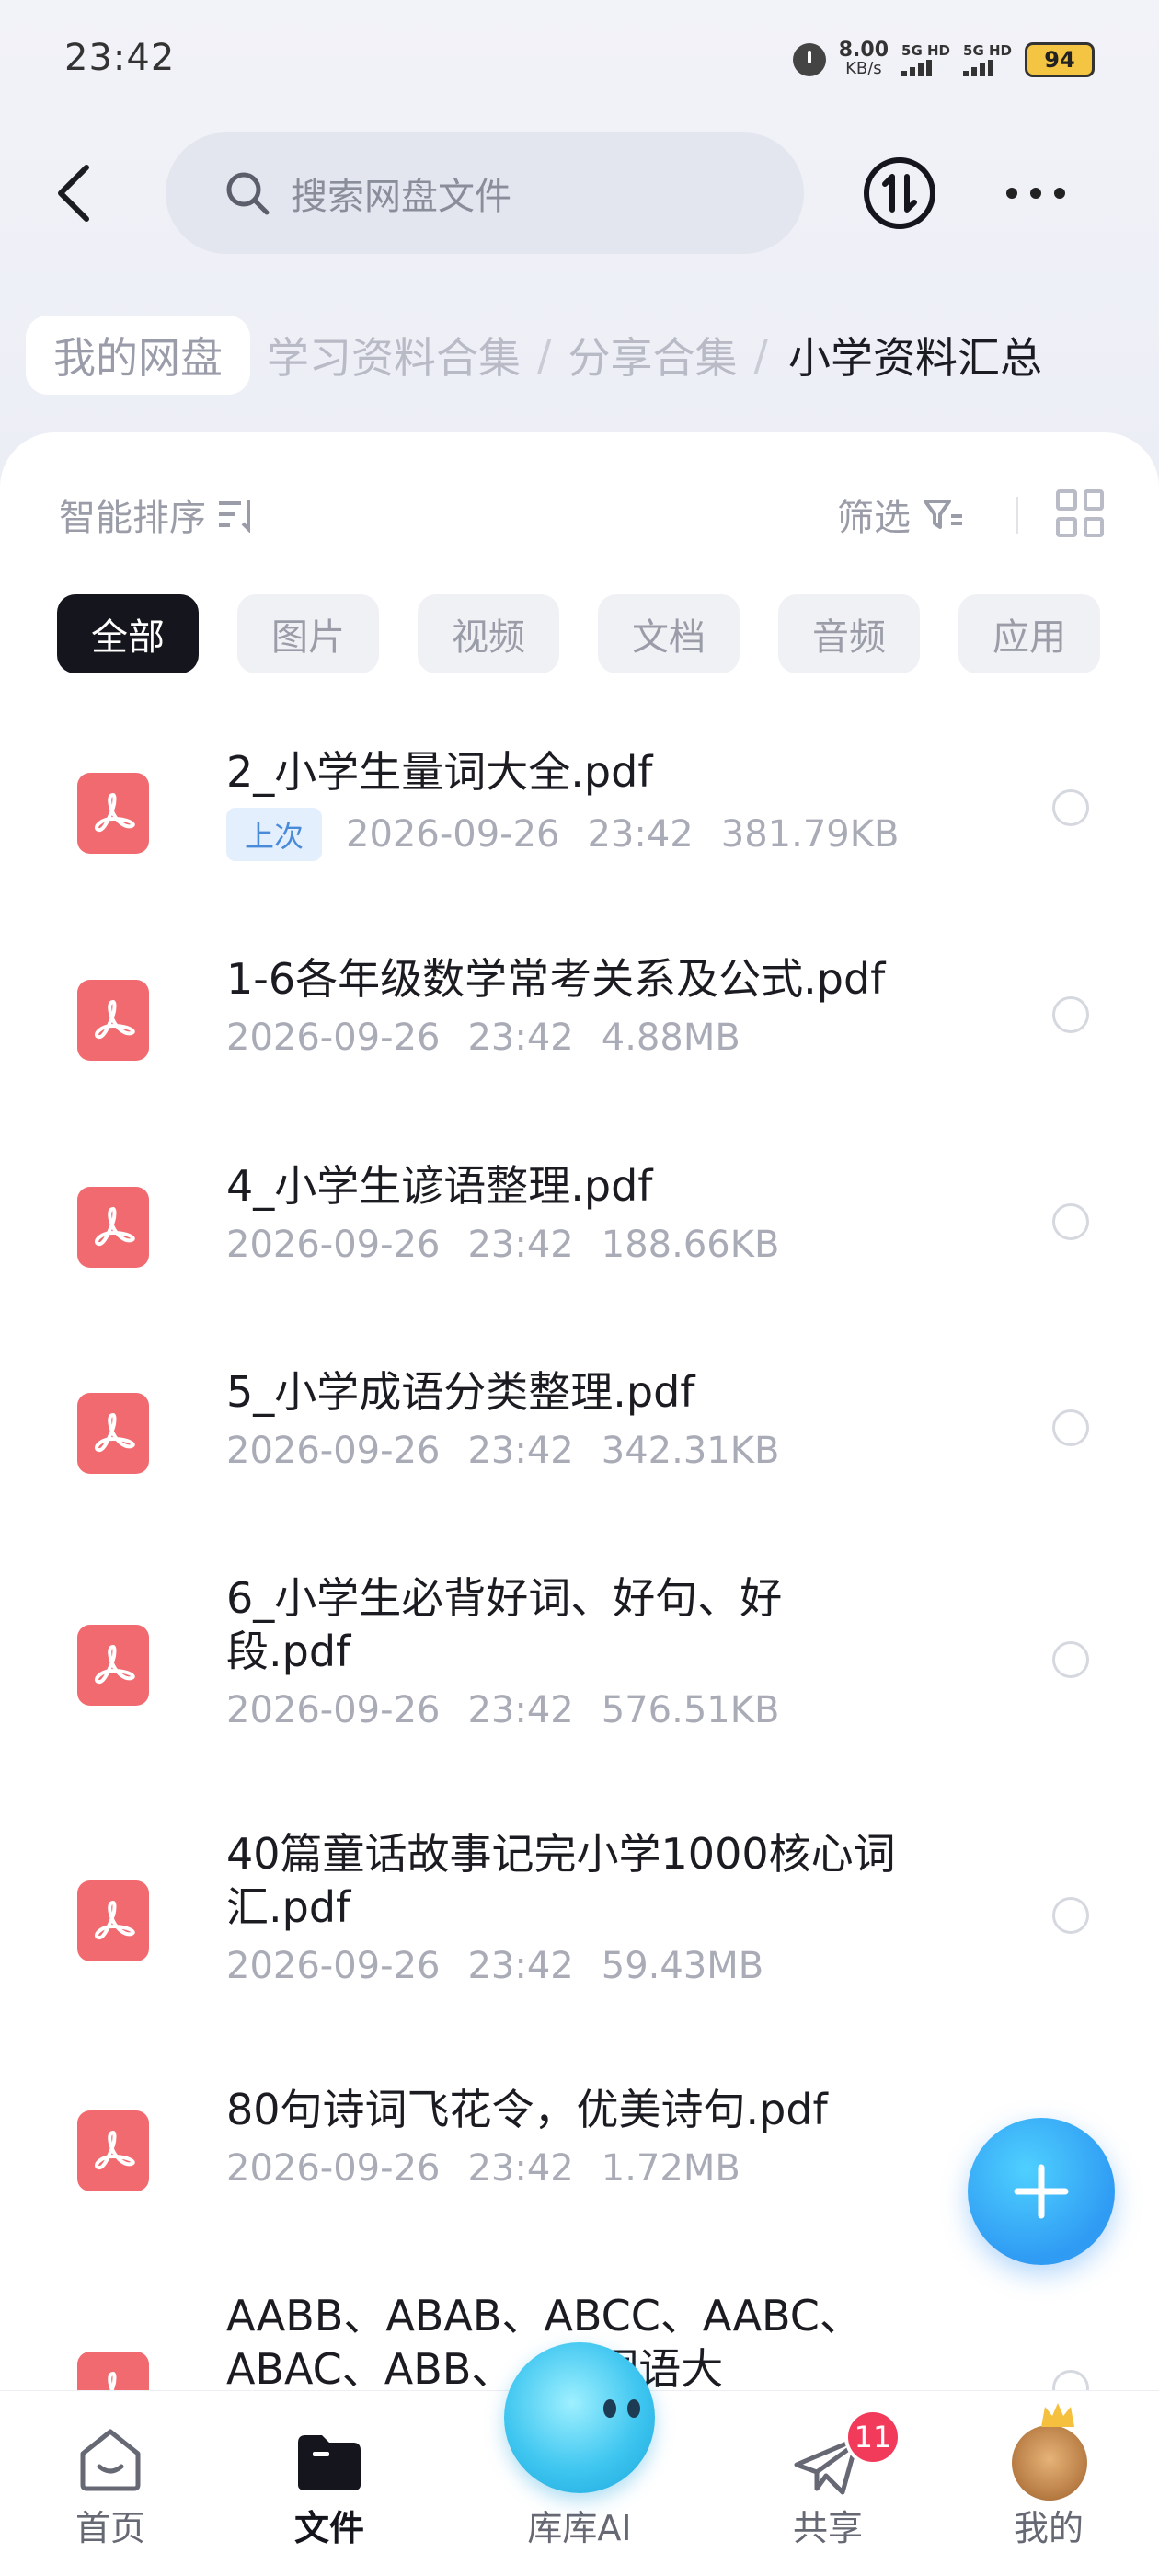  I want to click on file-size: 381.79KB, so click(810, 834).